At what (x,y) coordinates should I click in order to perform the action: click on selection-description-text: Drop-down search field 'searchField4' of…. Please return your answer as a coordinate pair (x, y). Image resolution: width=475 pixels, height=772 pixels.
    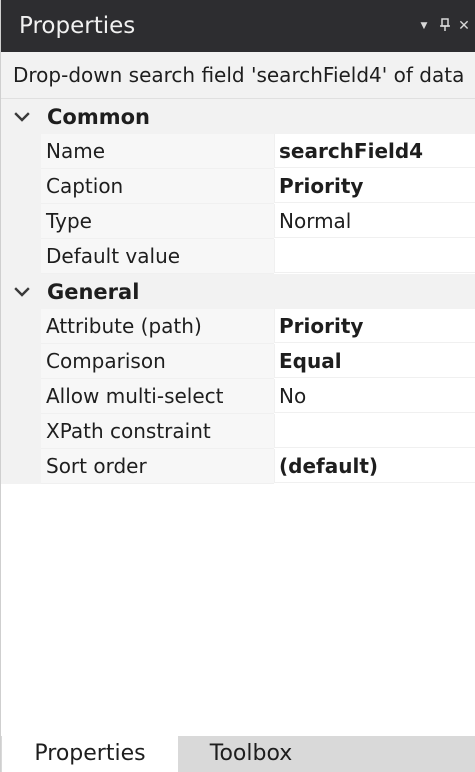
    Looking at the image, I should click on (239, 75).